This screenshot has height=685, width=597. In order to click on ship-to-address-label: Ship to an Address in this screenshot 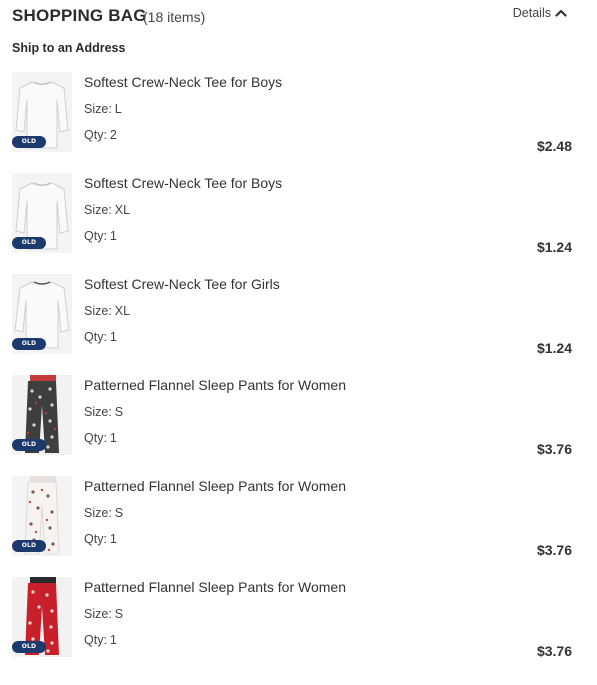, I will do `click(69, 48)`.